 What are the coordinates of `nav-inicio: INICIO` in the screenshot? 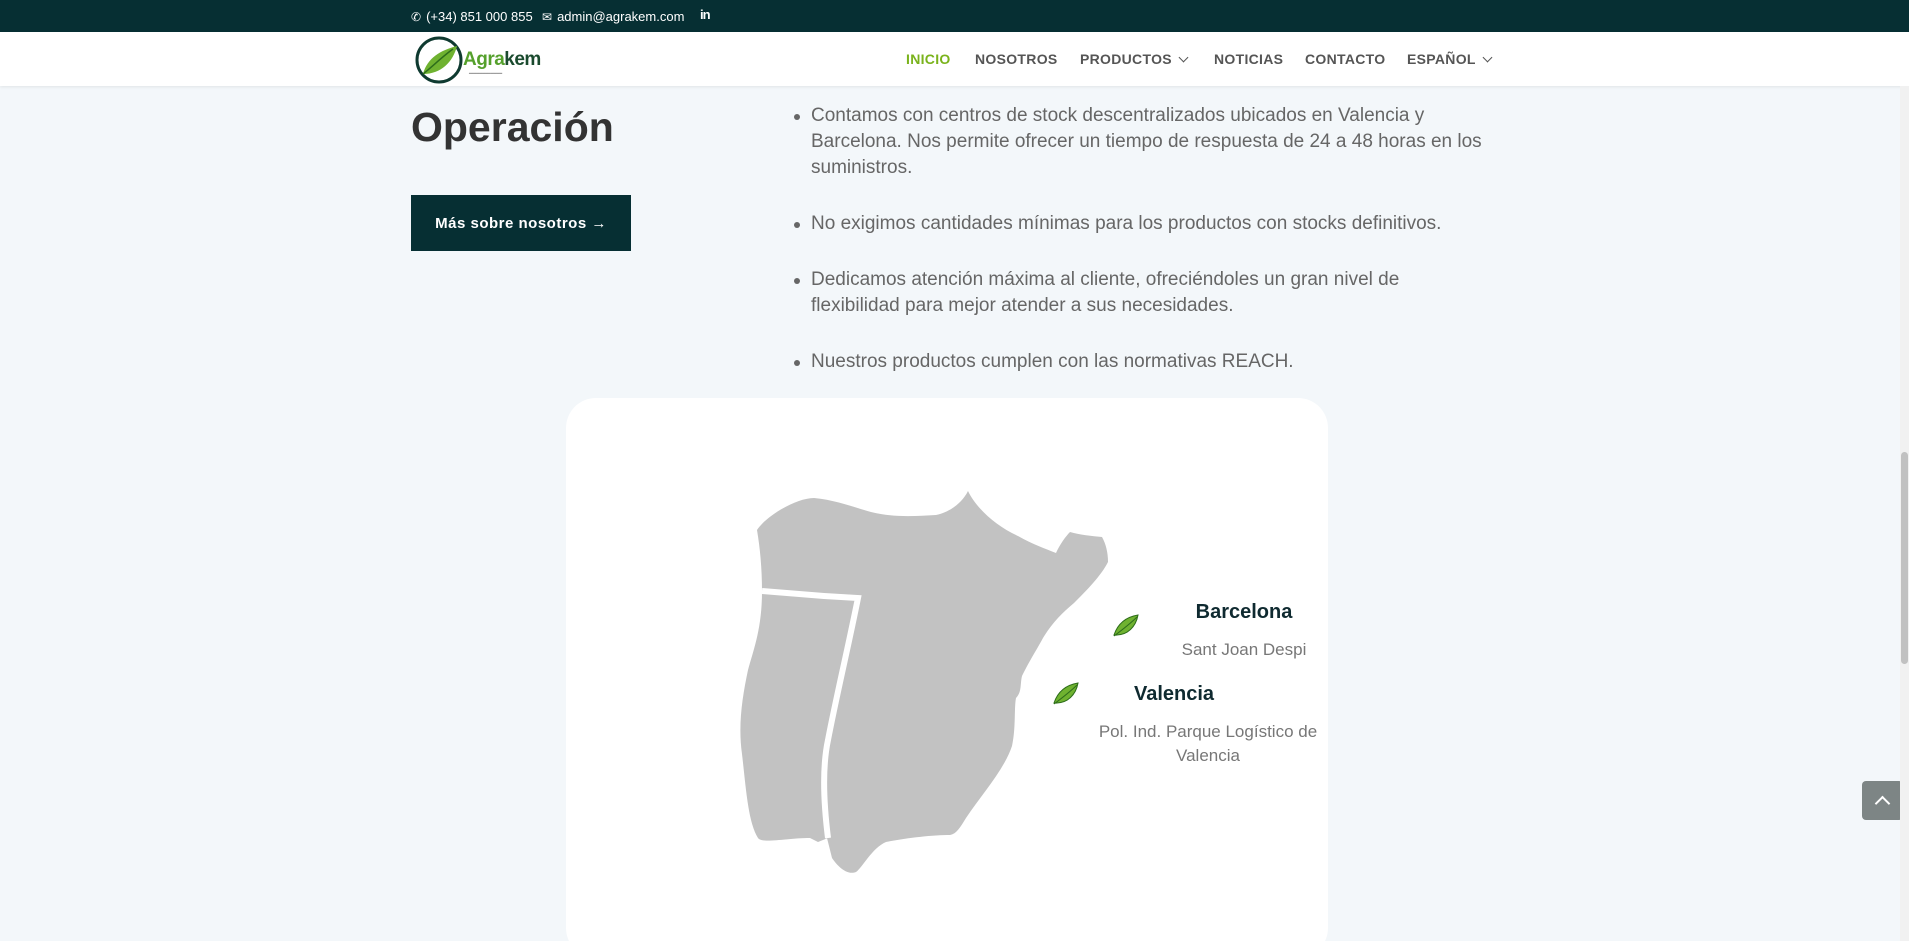 It's located at (928, 59).